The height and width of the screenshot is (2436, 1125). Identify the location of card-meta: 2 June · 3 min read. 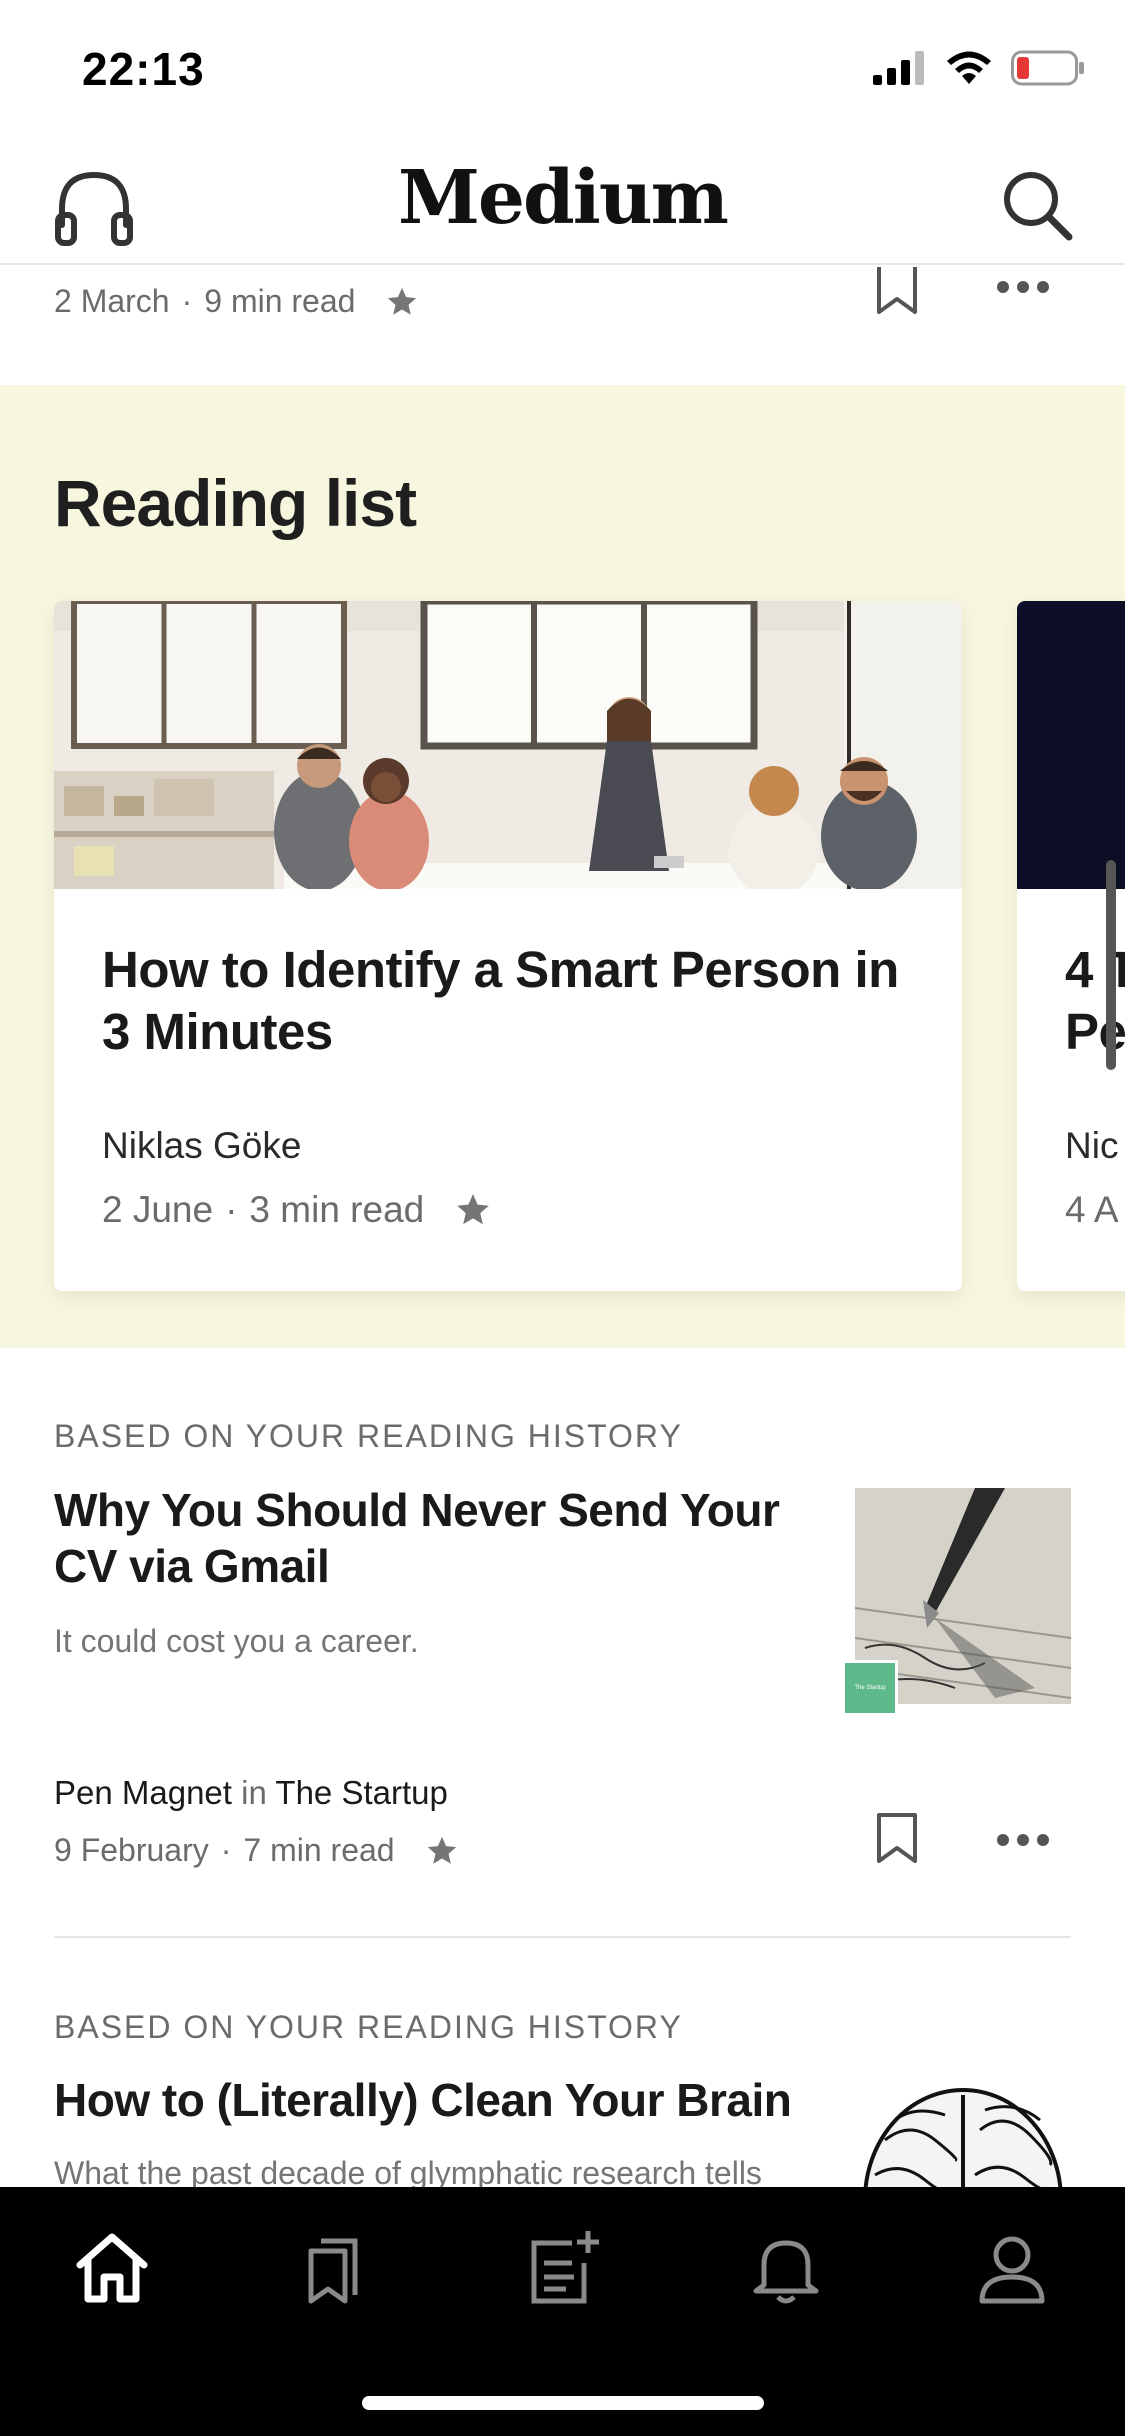
(297, 1210).